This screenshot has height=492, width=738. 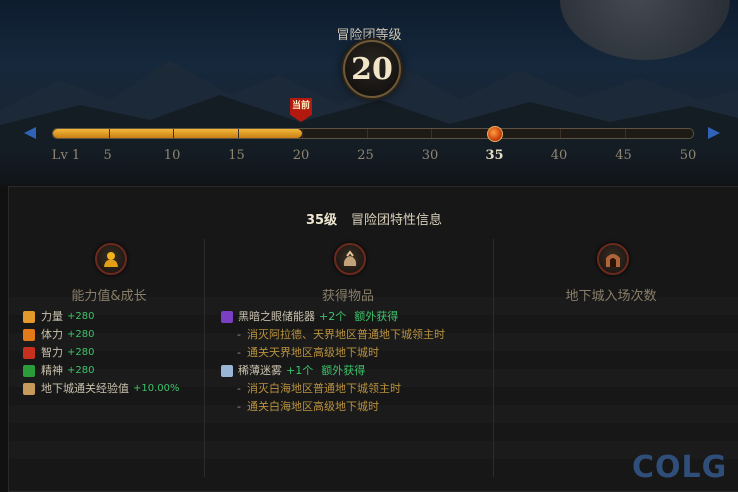 I want to click on panel-level: 35级, so click(x=321, y=220).